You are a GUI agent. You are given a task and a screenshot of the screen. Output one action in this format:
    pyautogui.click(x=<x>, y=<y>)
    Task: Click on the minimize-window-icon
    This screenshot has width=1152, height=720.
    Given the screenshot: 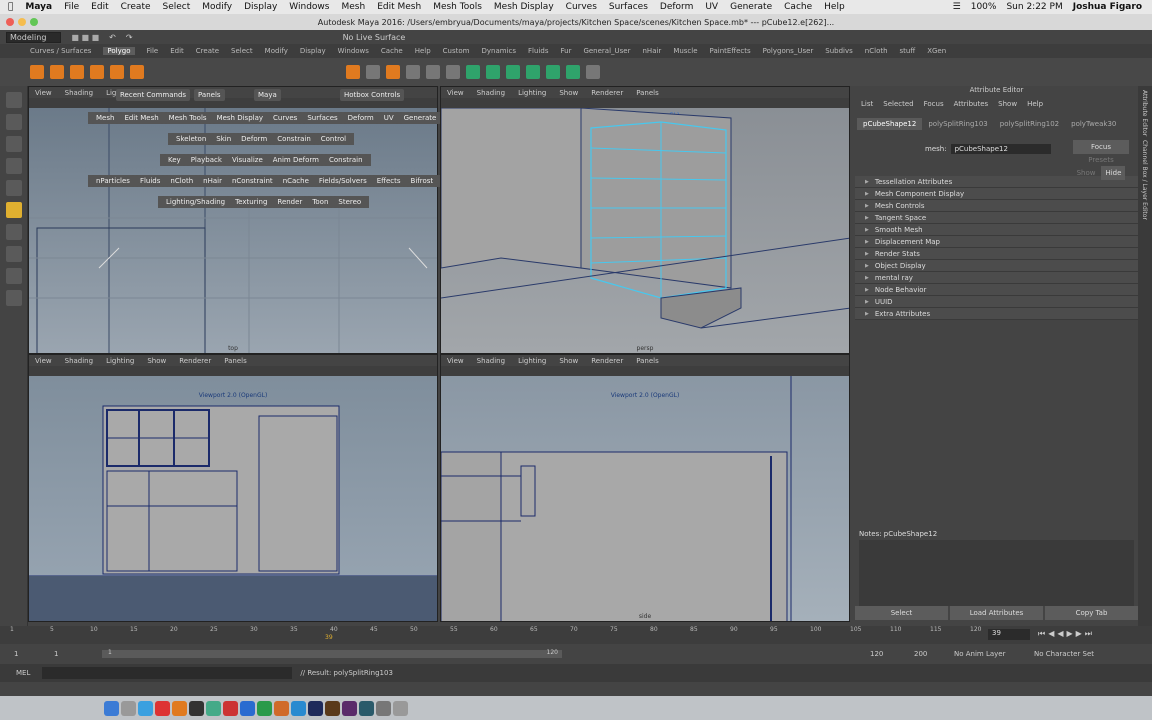 What is the action you would take?
    pyautogui.click(x=22, y=22)
    